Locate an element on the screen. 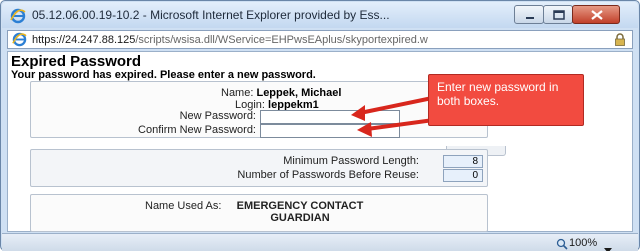  zoom-dropdown-icon is located at coordinates (608, 245).